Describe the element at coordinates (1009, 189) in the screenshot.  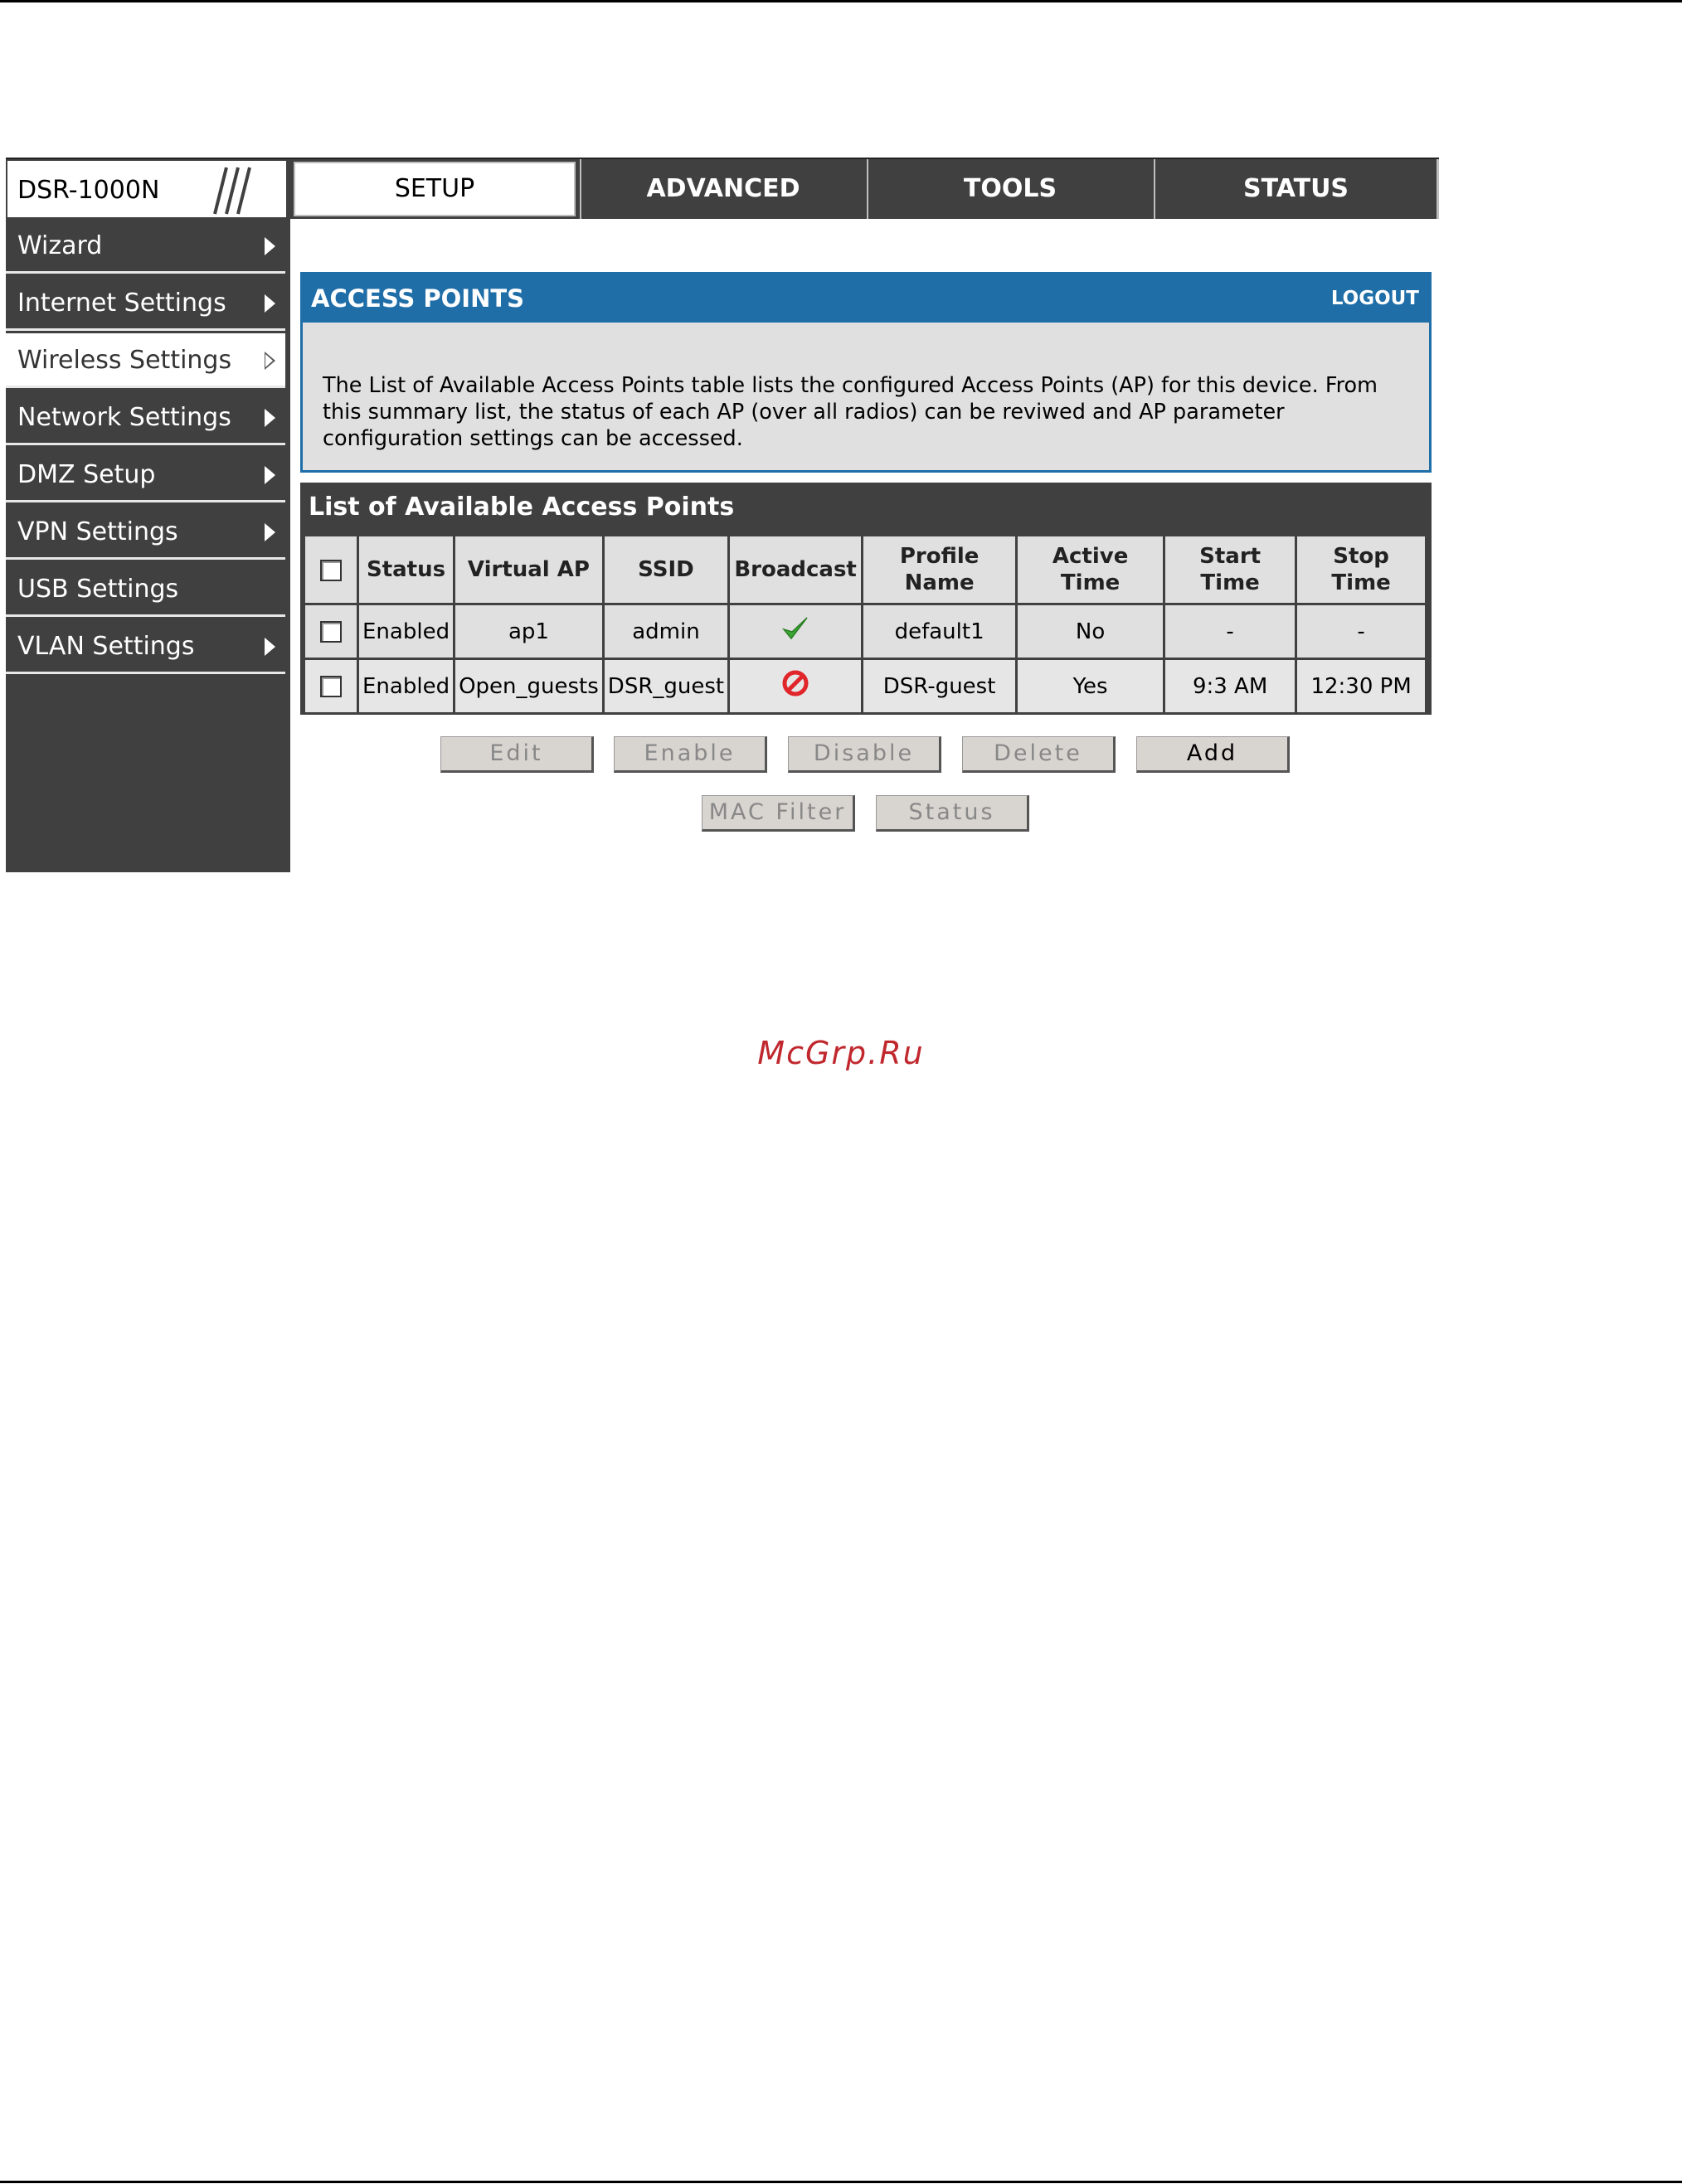
I see `tab-tools: TOOLS` at that location.